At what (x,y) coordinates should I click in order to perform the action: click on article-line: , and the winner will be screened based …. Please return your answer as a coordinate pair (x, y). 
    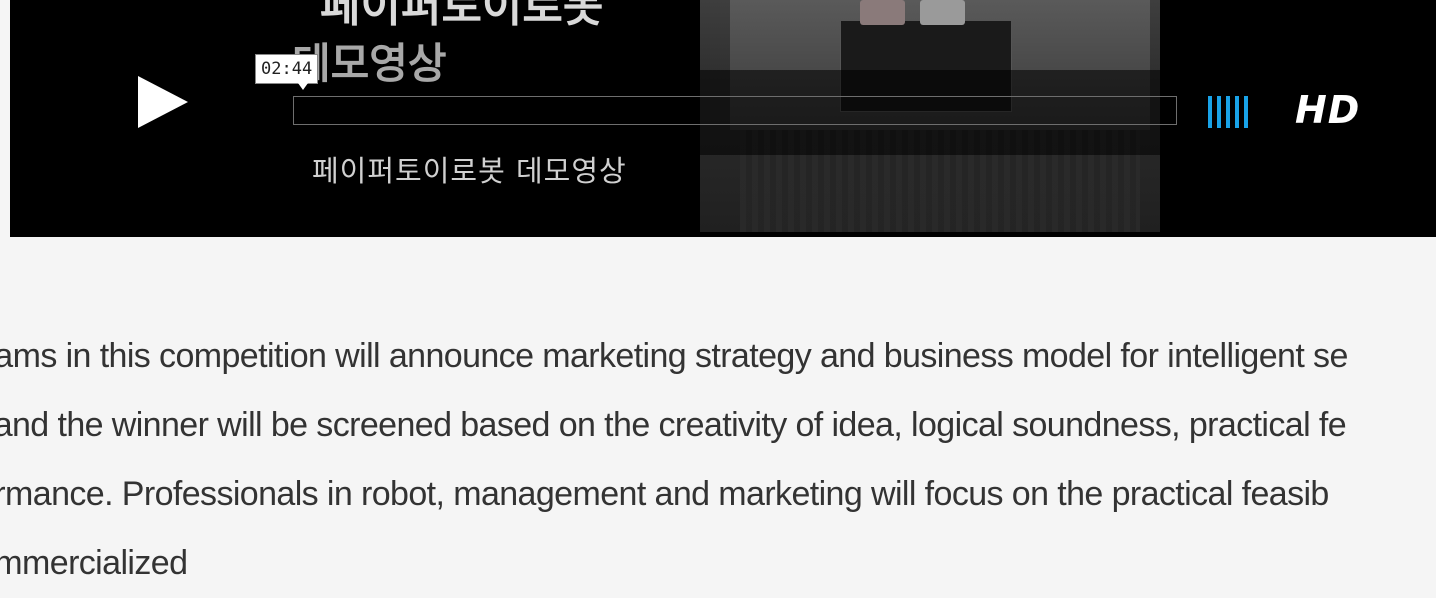
    Looking at the image, I should click on (673, 425).